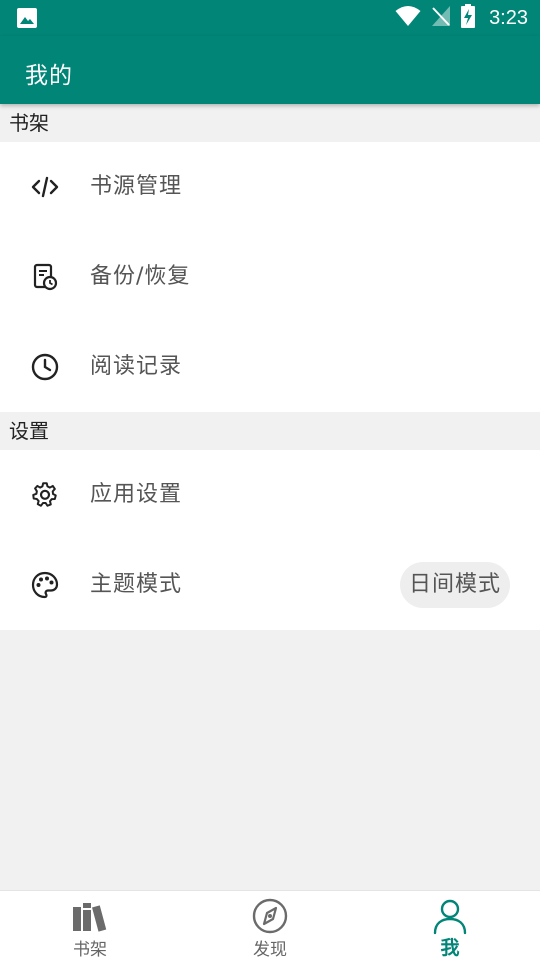  What do you see at coordinates (508, 17) in the screenshot?
I see `status-time: 3:23` at bounding box center [508, 17].